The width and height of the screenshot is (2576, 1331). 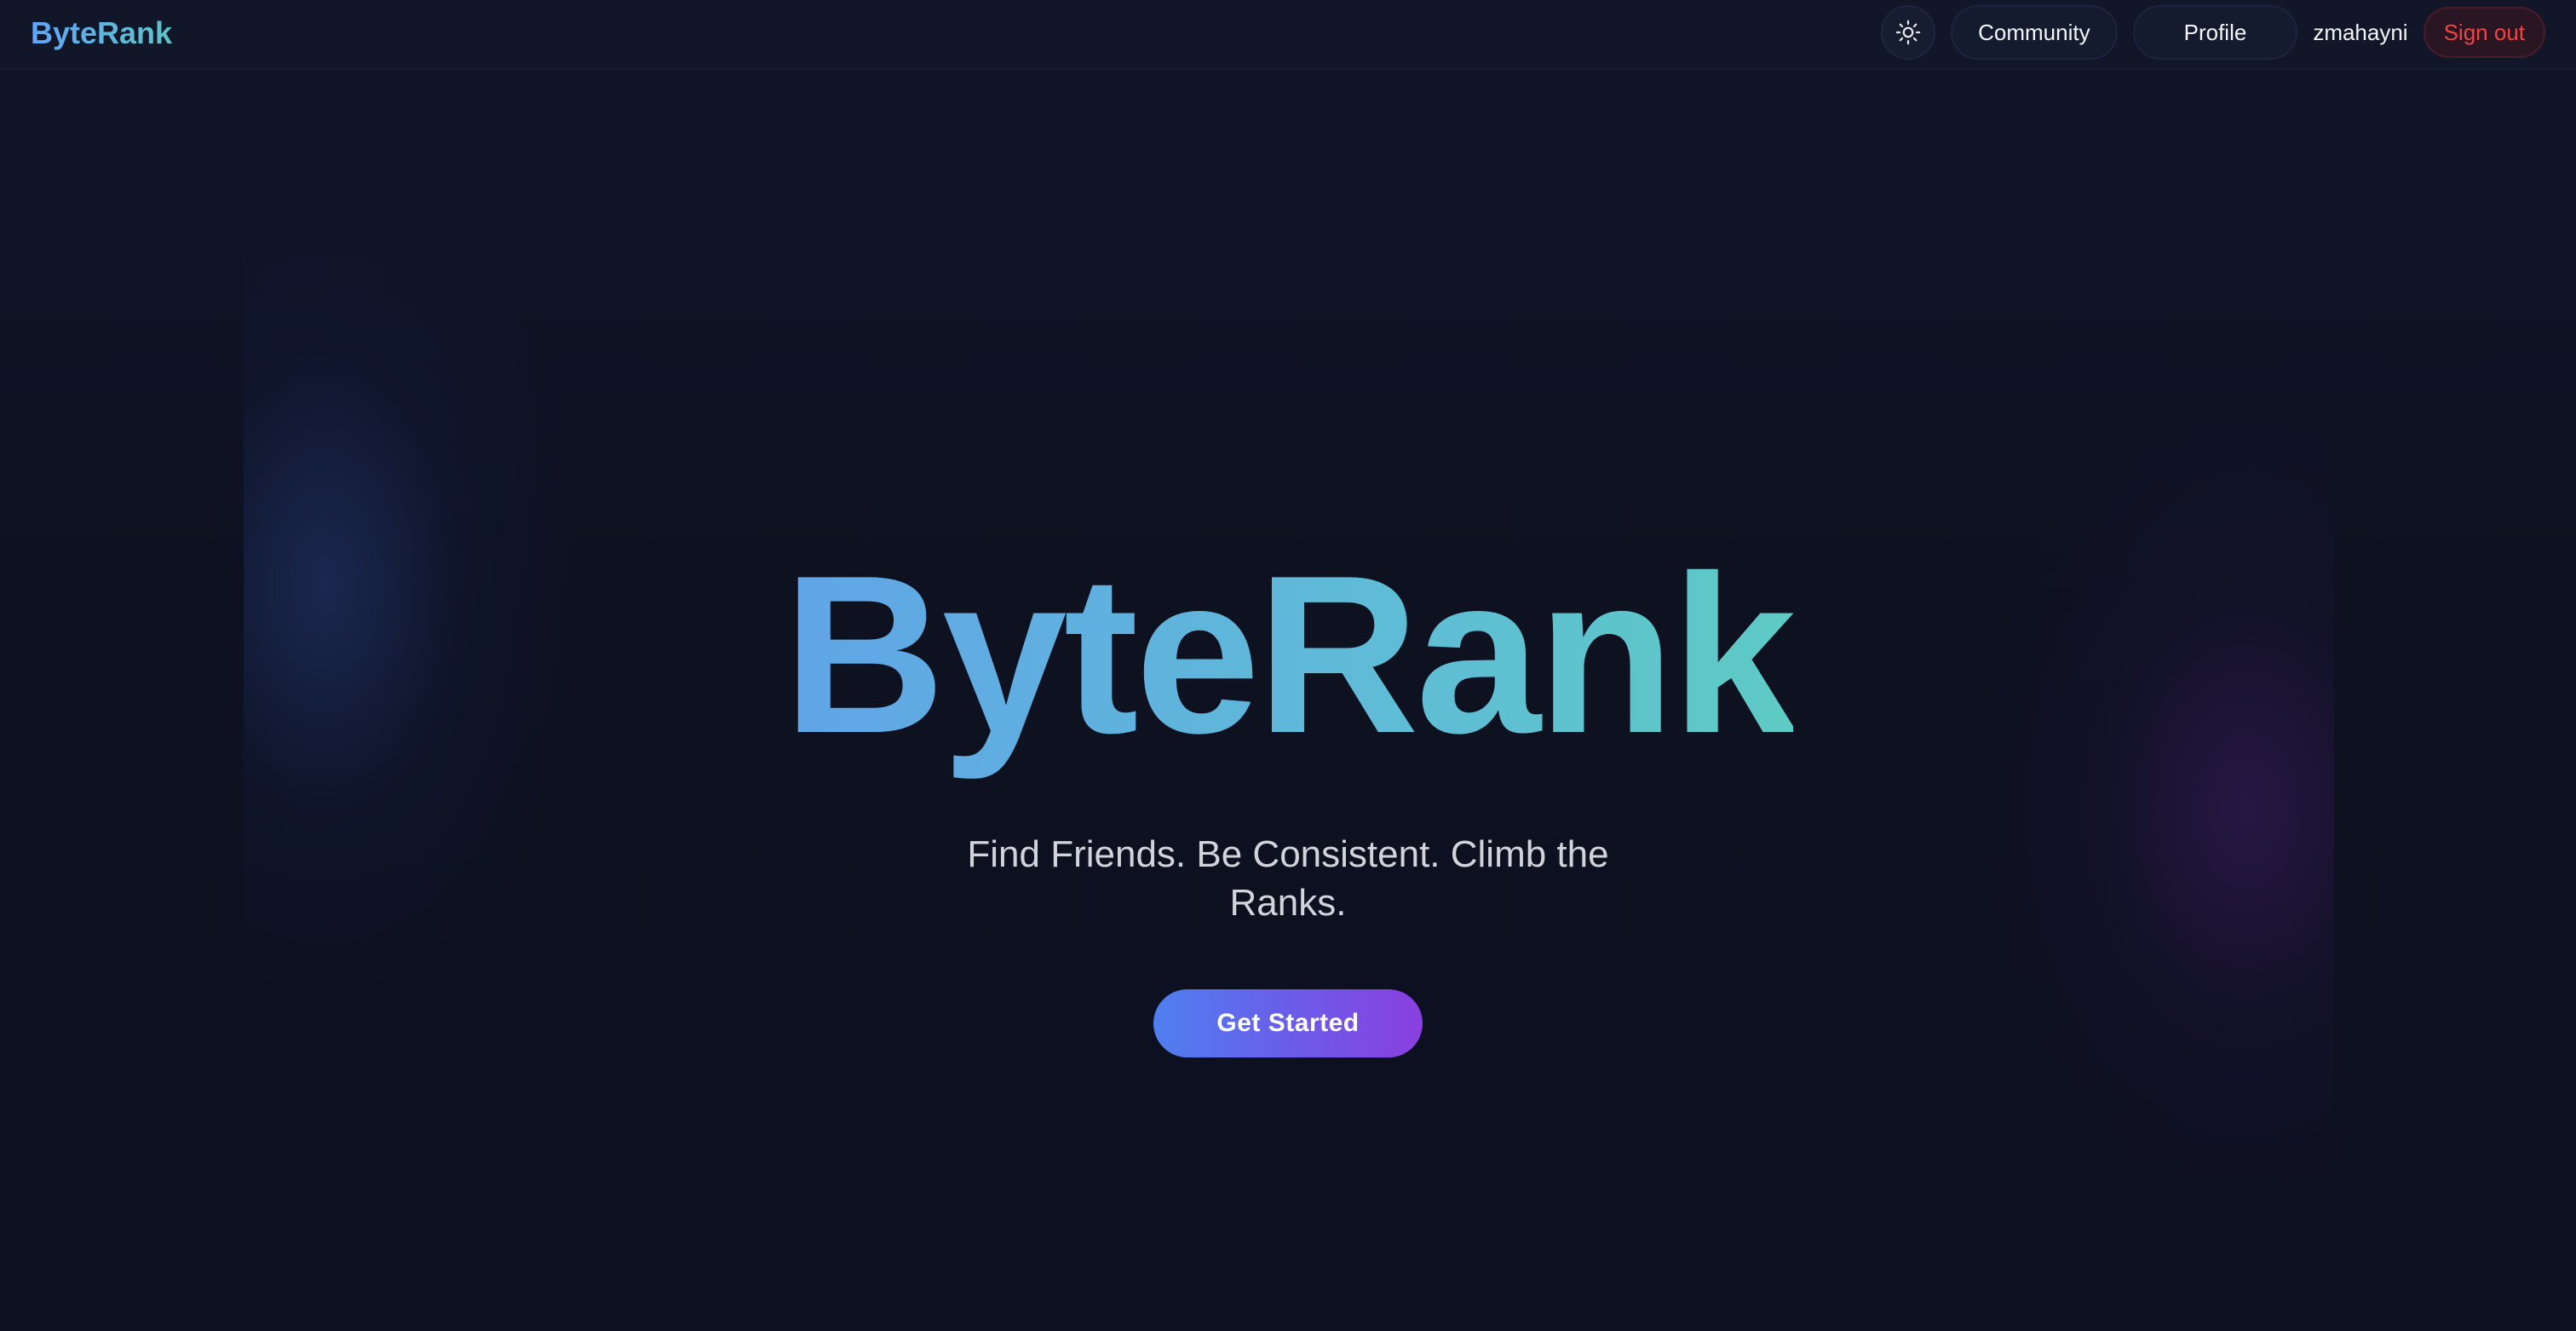 I want to click on sun-icon, so click(x=1908, y=32).